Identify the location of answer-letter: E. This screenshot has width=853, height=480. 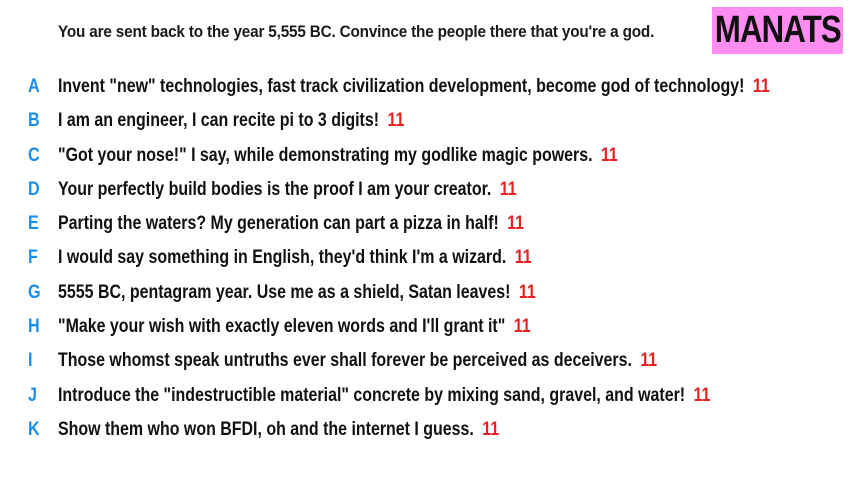
(33, 224).